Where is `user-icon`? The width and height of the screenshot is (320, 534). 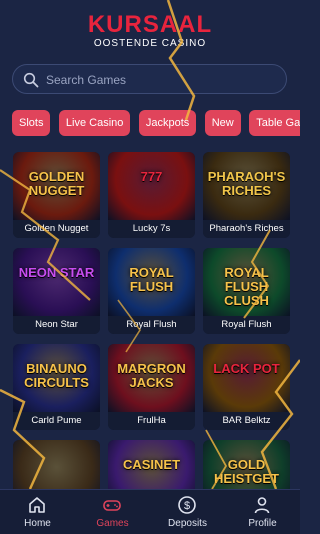 user-icon is located at coordinates (262, 505).